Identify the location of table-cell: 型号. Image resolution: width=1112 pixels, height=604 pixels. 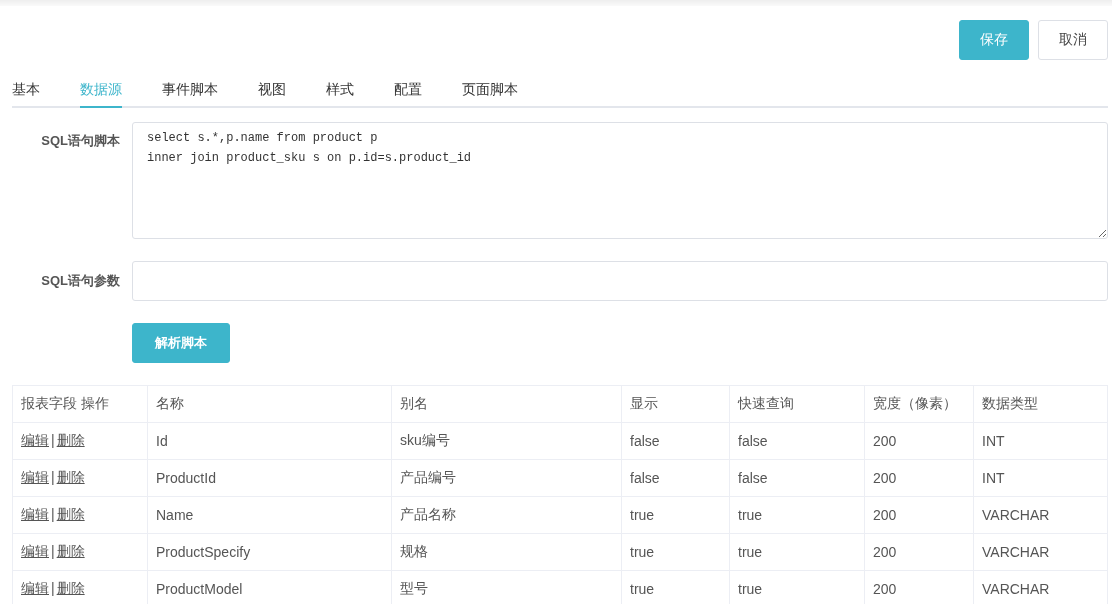
(414, 588).